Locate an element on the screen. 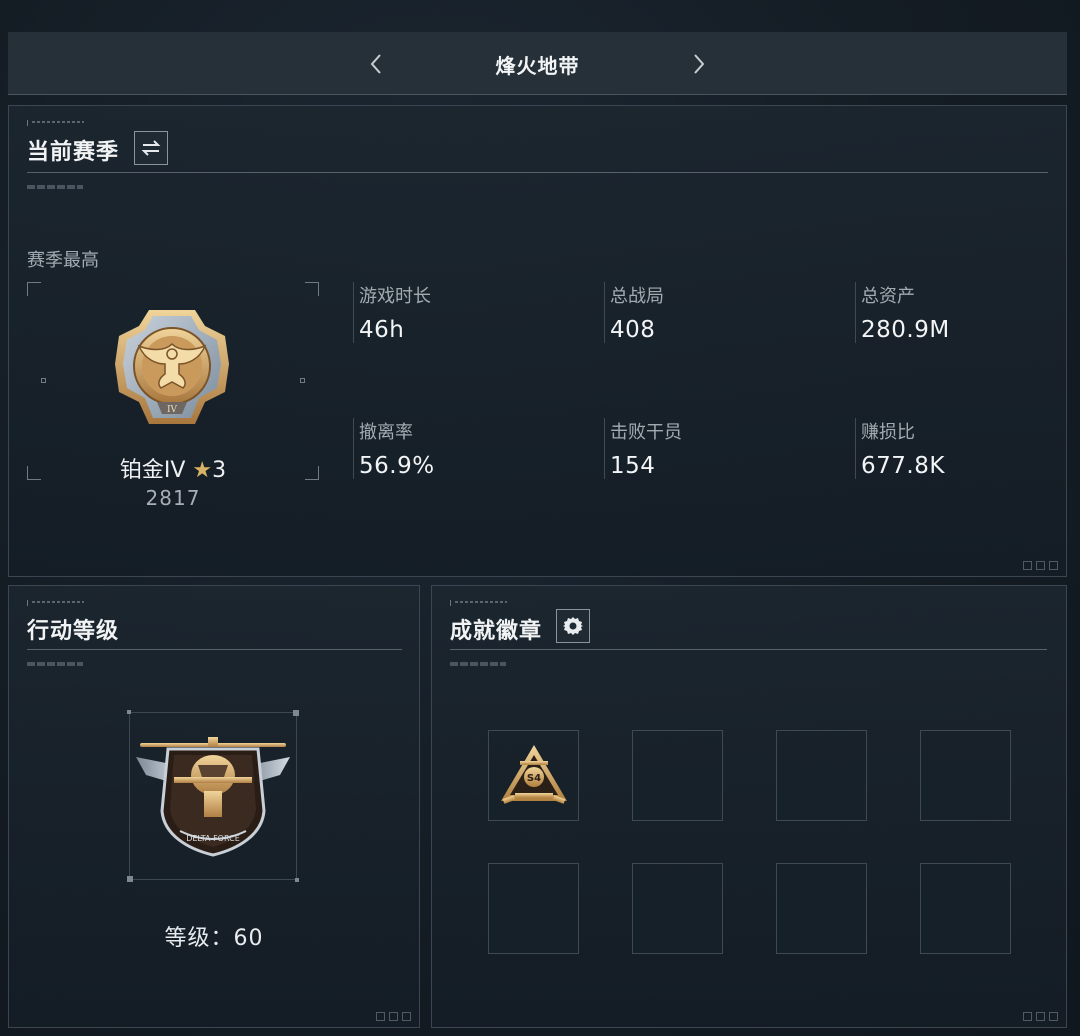 Image resolution: width=1080 pixels, height=1036 pixels. stat-label: 撤离率 is located at coordinates (386, 432).